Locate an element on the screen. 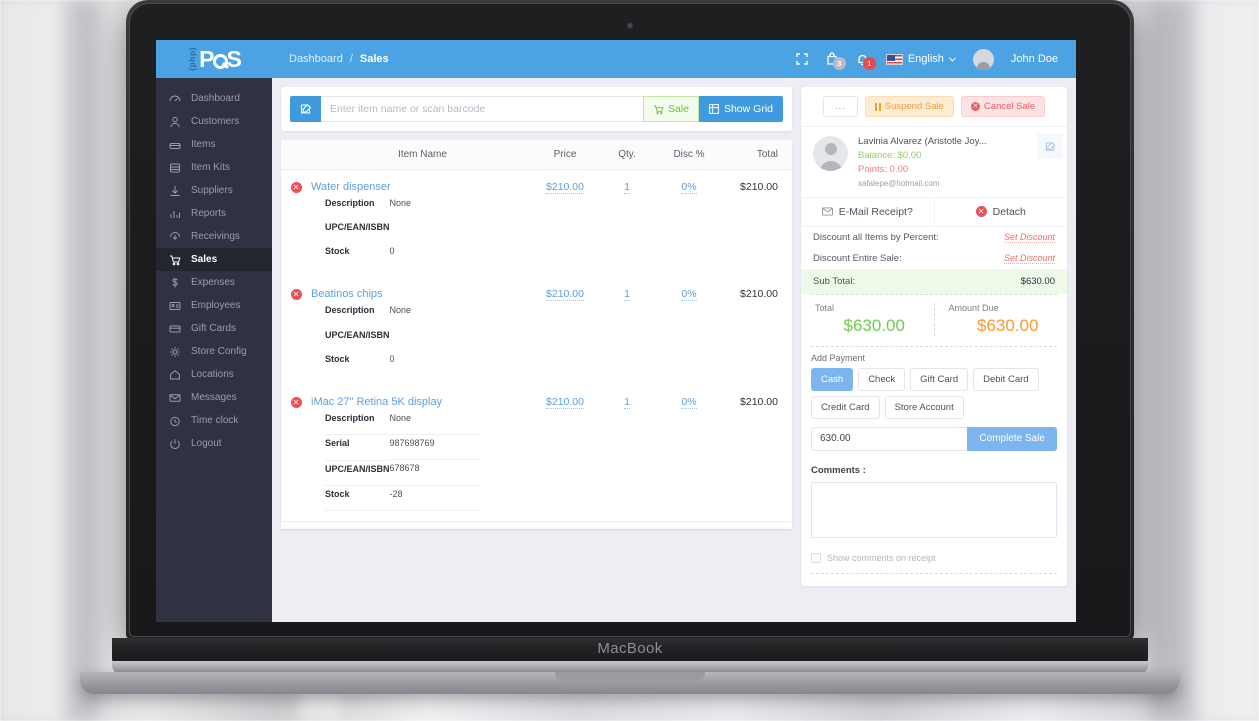 The image size is (1259, 721). table-header-row: Item Name Price Qty. Disc % Total is located at coordinates (536, 155).